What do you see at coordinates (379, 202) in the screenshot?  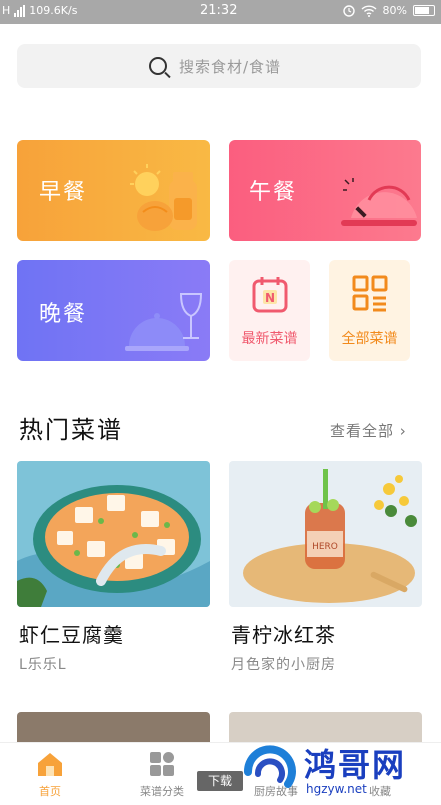 I see `lunch-icon` at bounding box center [379, 202].